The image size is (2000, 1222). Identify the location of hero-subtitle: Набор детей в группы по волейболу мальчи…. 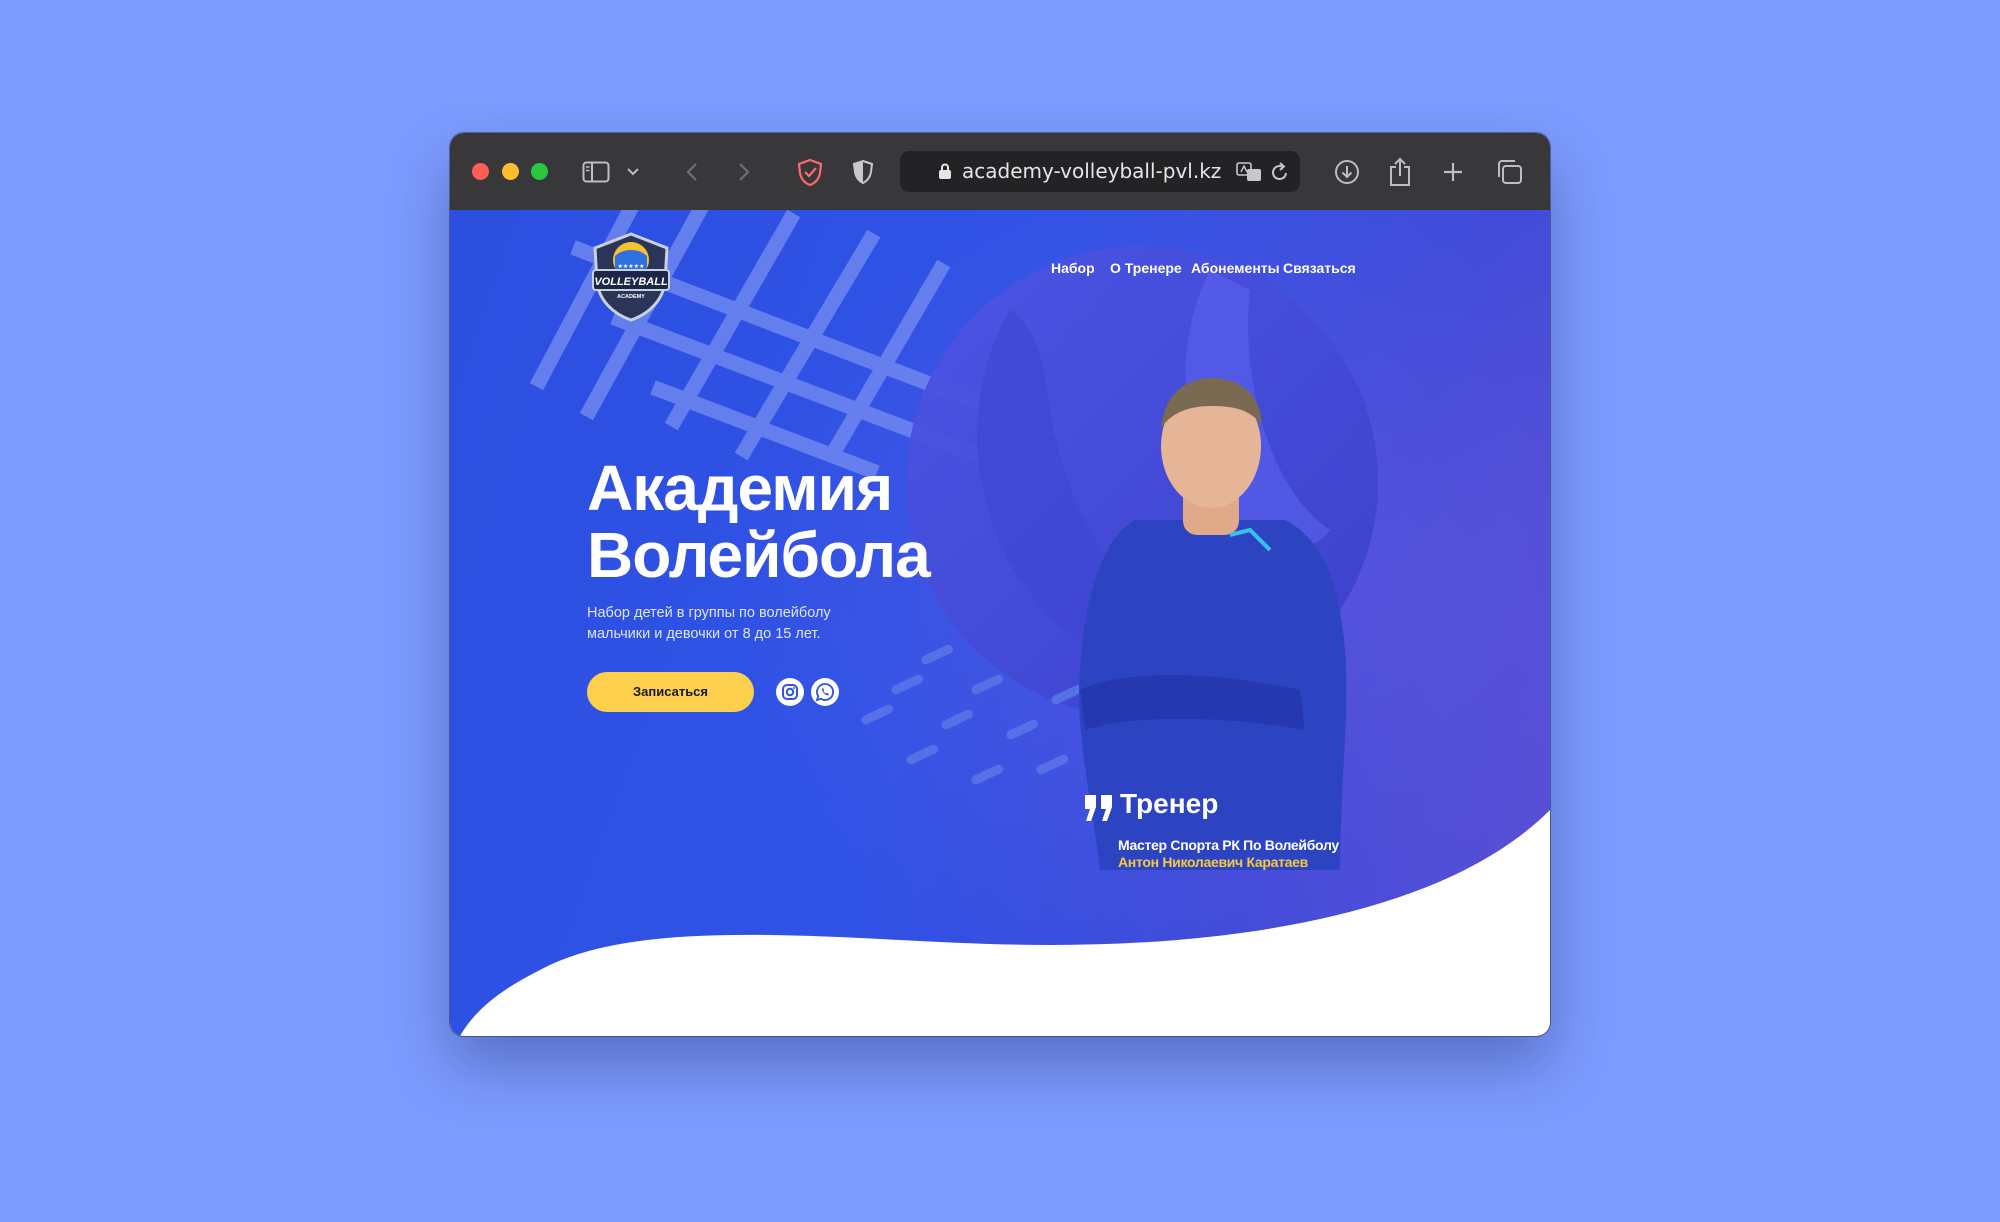
(757, 624).